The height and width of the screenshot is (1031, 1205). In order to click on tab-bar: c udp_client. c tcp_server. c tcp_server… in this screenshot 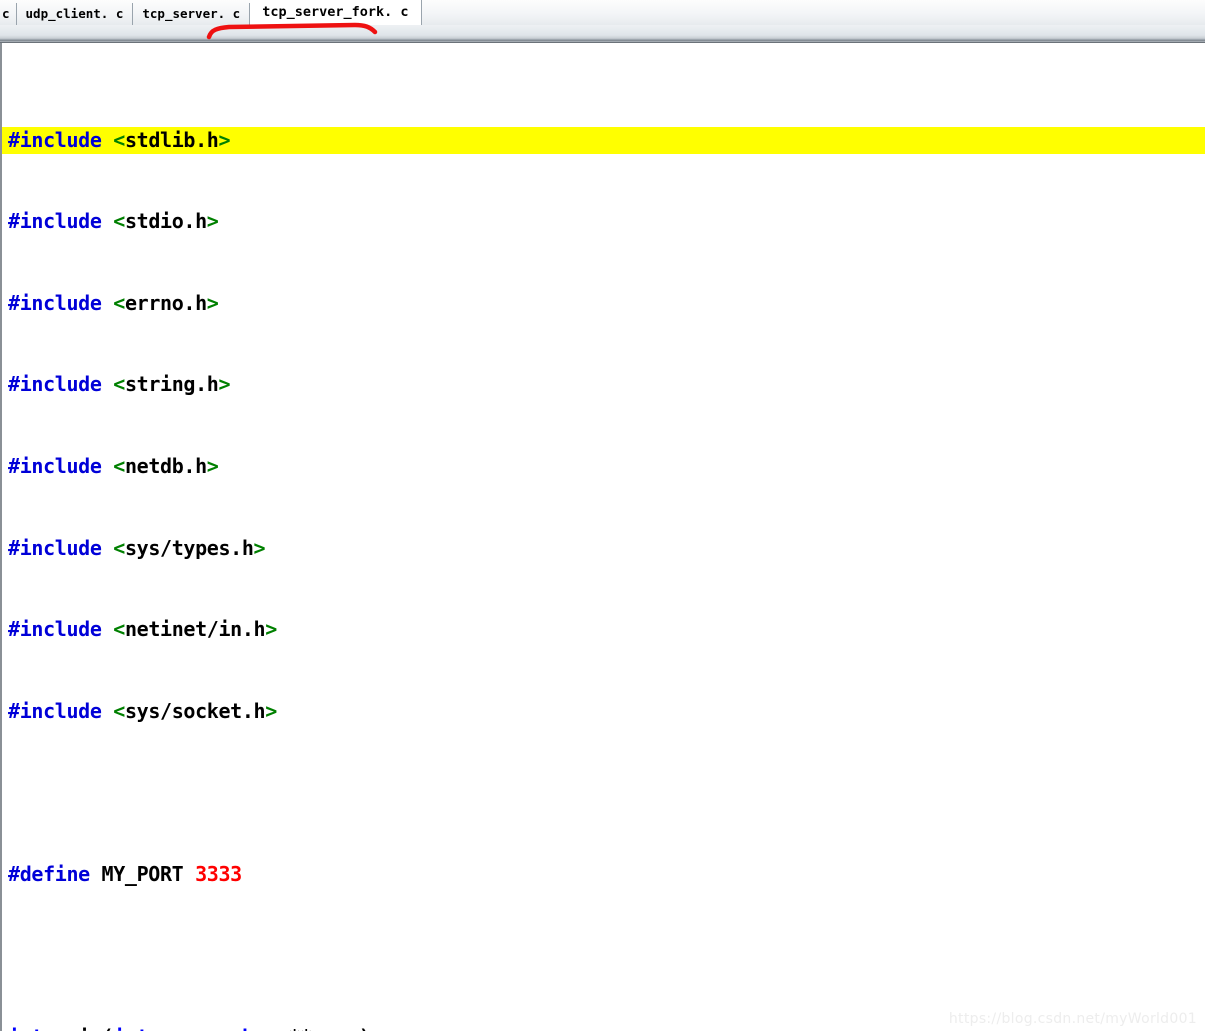, I will do `click(602, 12)`.